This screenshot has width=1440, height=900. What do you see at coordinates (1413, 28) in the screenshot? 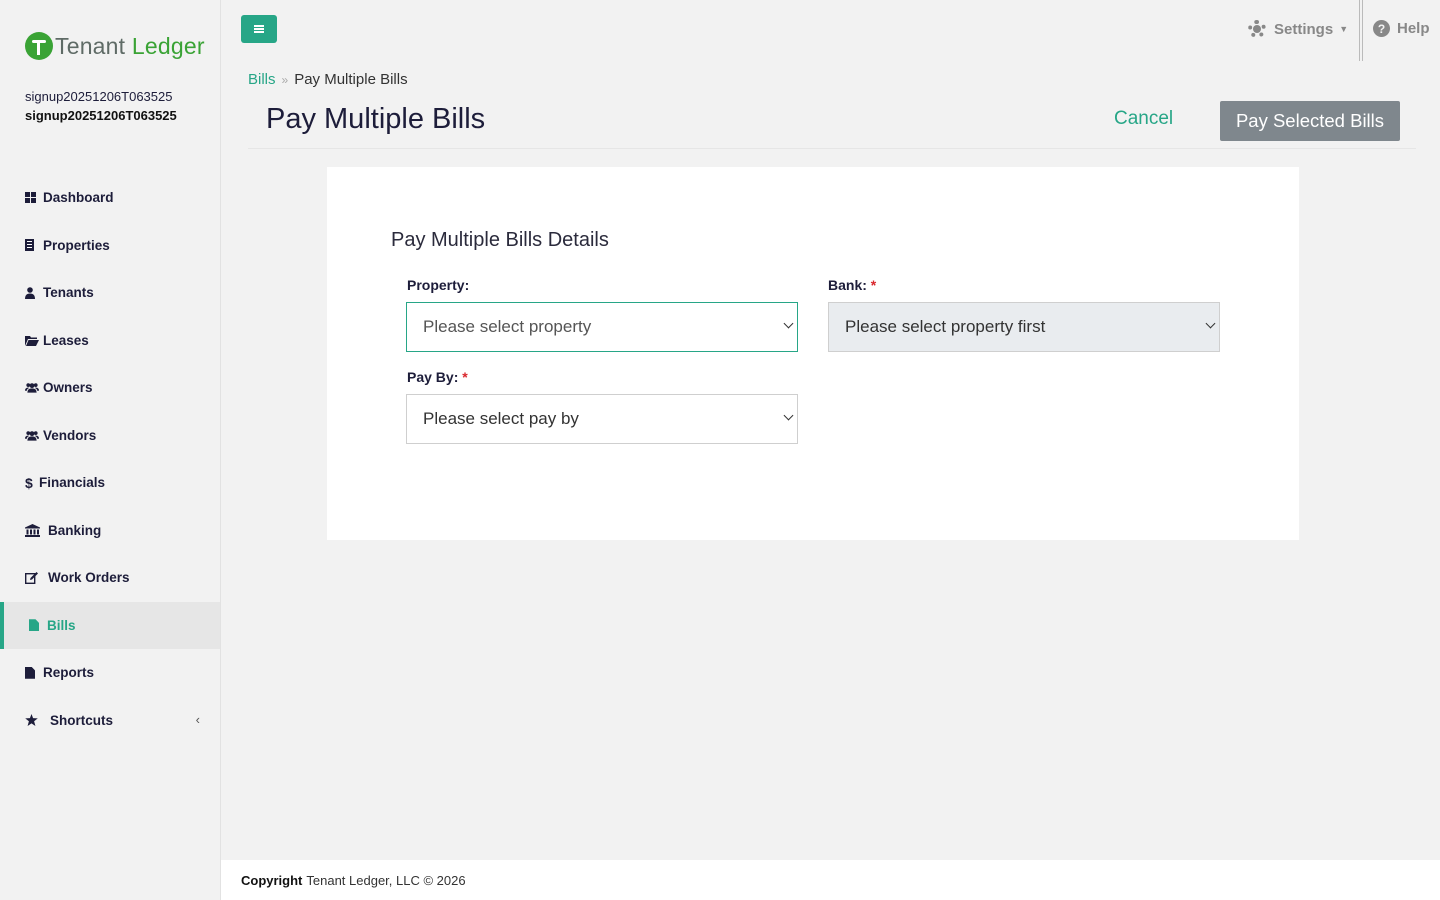
I see `help-label: Help` at bounding box center [1413, 28].